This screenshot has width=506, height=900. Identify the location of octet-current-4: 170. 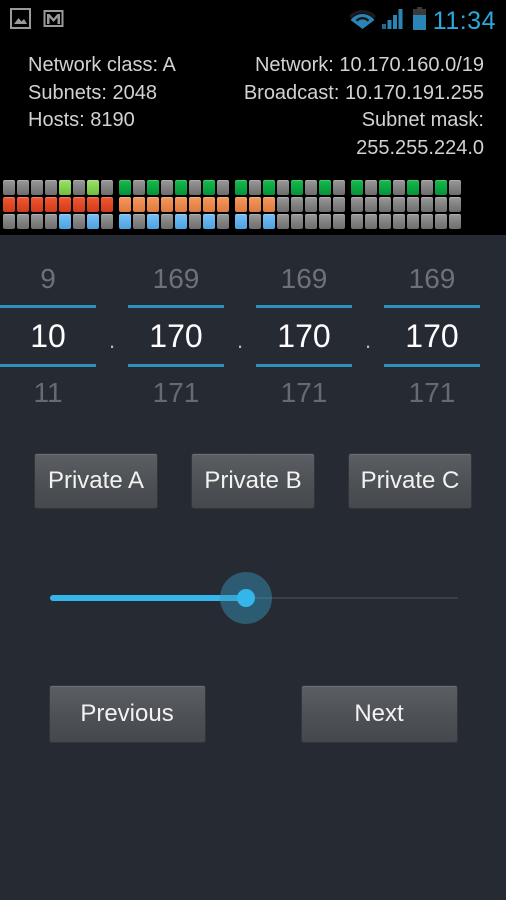
(432, 336).